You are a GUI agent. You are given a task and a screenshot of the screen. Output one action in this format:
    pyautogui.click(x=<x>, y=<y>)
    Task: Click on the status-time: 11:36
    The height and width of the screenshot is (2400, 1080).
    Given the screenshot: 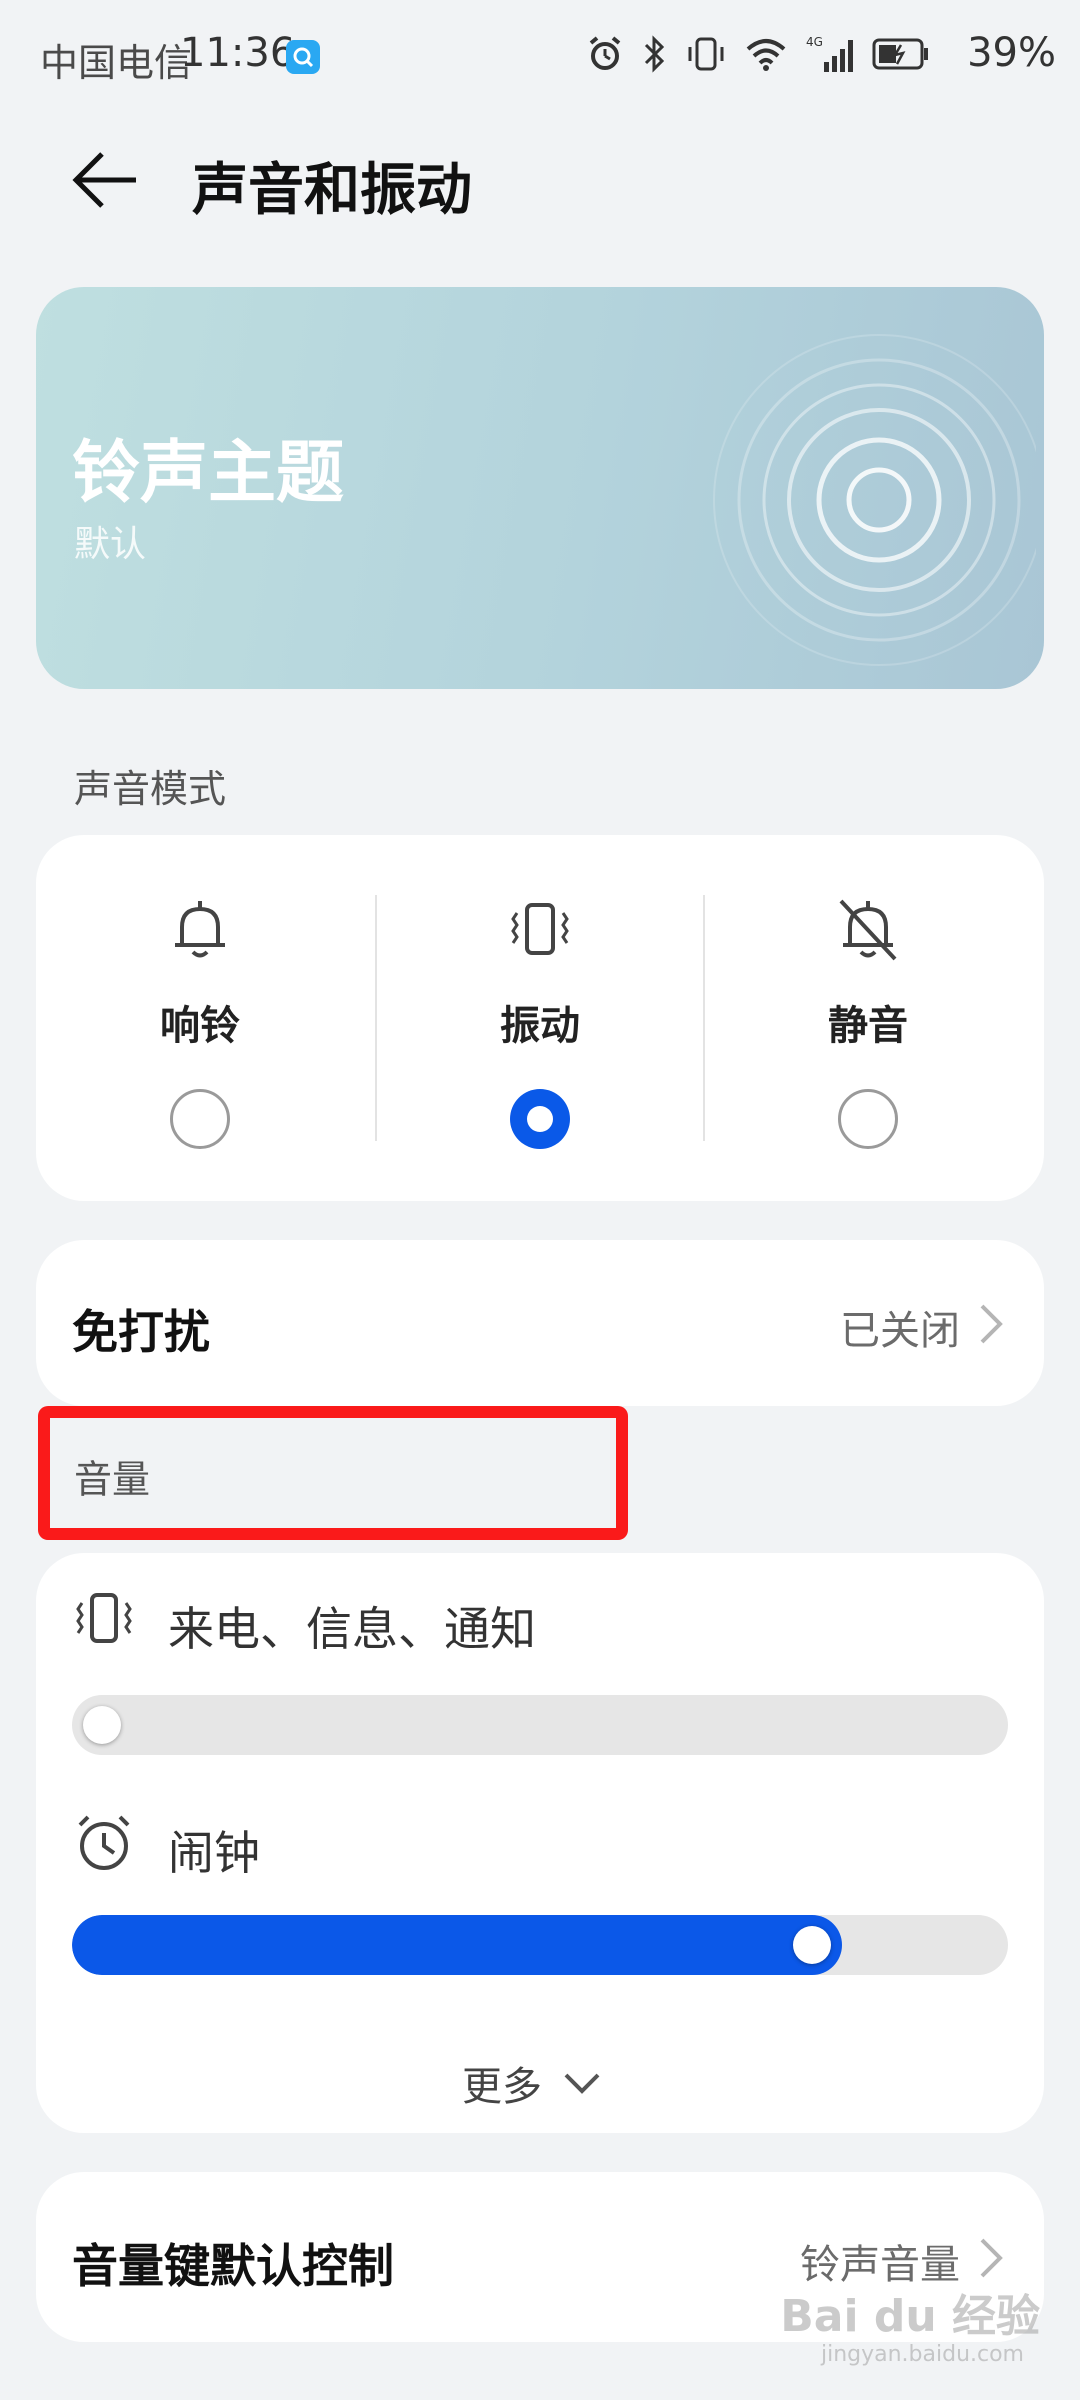 What is the action you would take?
    pyautogui.click(x=238, y=53)
    